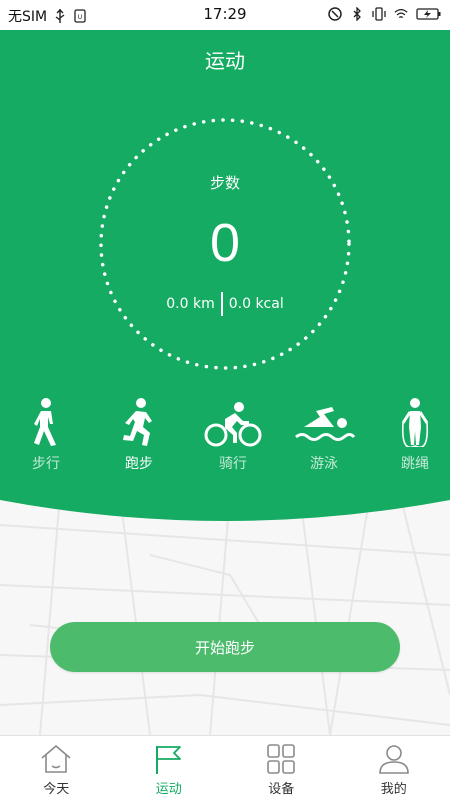 This screenshot has width=450, height=800. What do you see at coordinates (225, 647) in the screenshot?
I see `start-run-button: 开始跑步` at bounding box center [225, 647].